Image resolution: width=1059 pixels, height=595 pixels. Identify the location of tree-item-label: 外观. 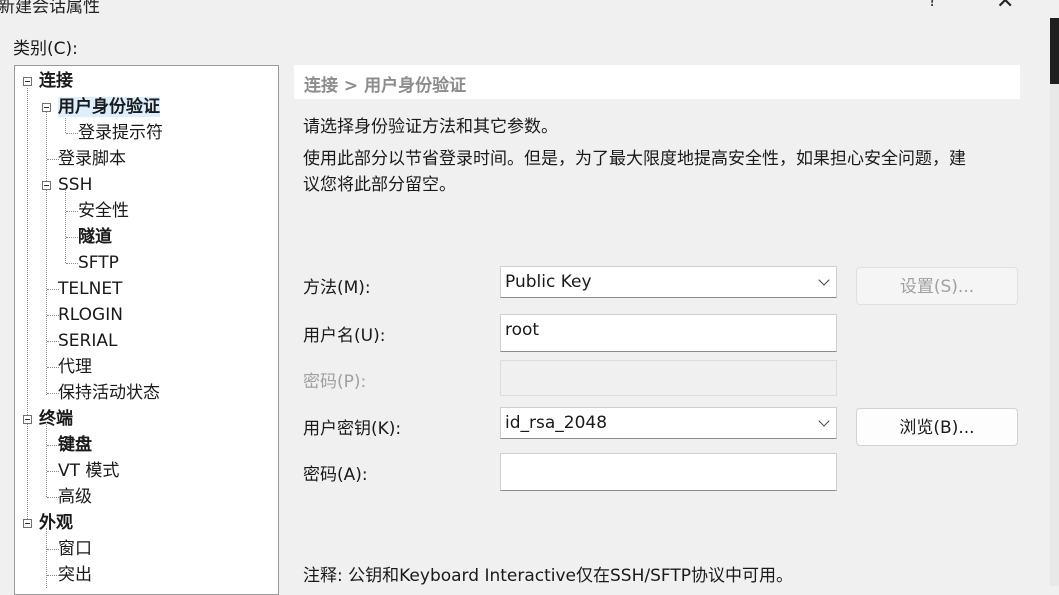
(56, 523).